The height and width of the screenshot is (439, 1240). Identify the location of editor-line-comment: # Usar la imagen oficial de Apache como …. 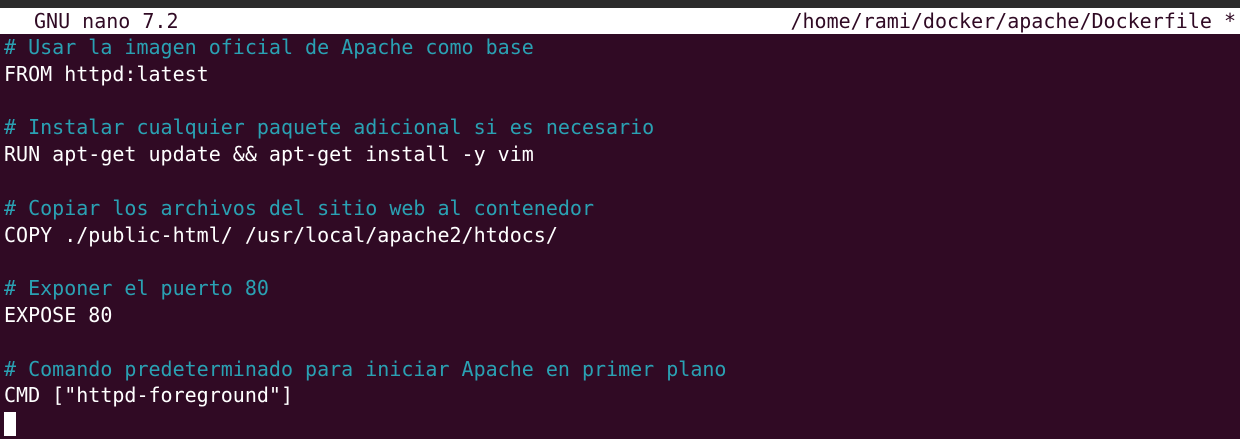
(620, 47).